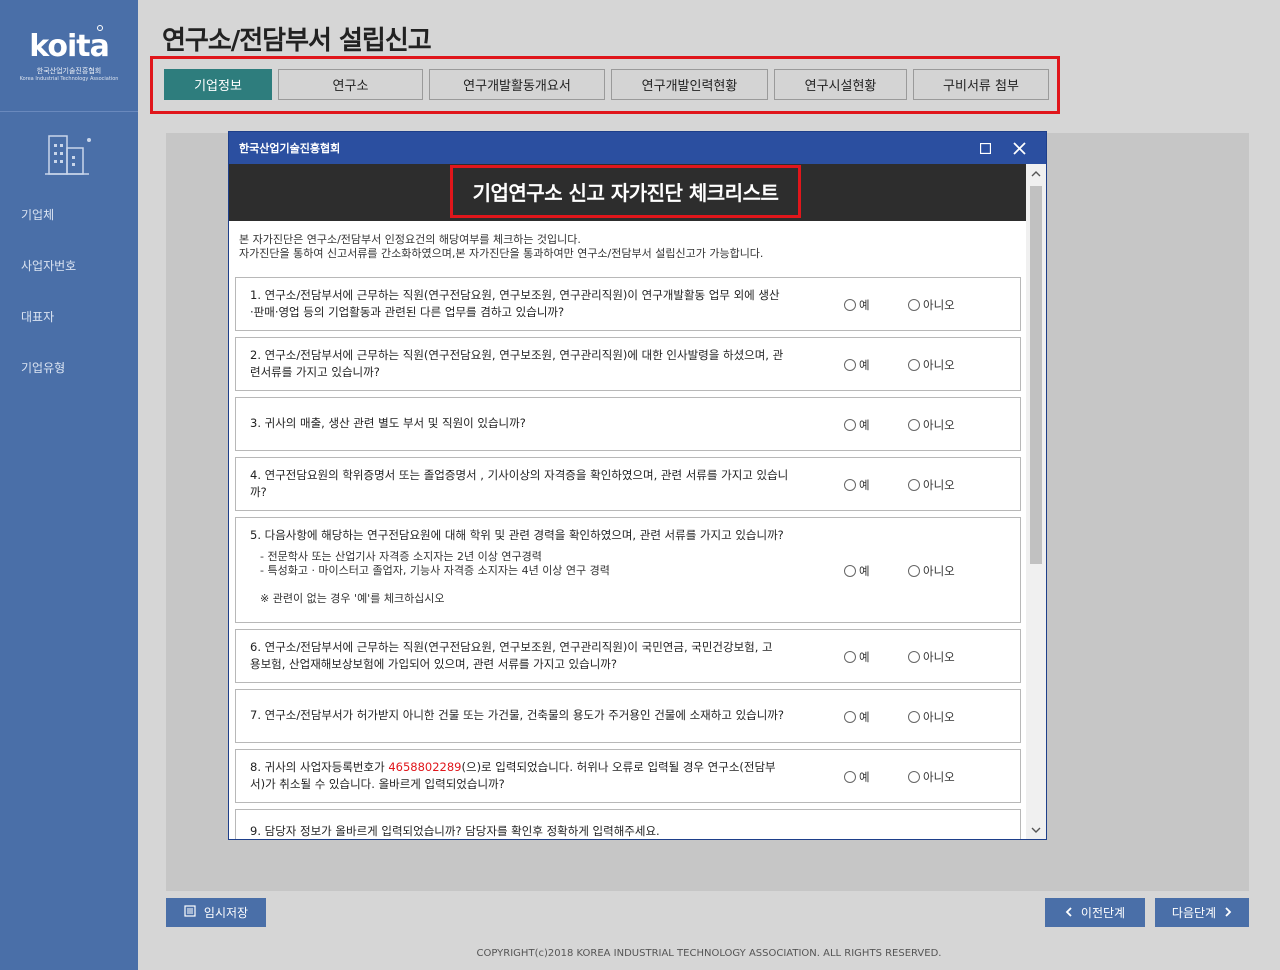 The width and height of the screenshot is (1280, 970). What do you see at coordinates (628, 424) in the screenshot?
I see `question-3: 3. 귀사의 매출, 생산 관련 별도 부서 및 직원이 있습니까? 예 아니오` at bounding box center [628, 424].